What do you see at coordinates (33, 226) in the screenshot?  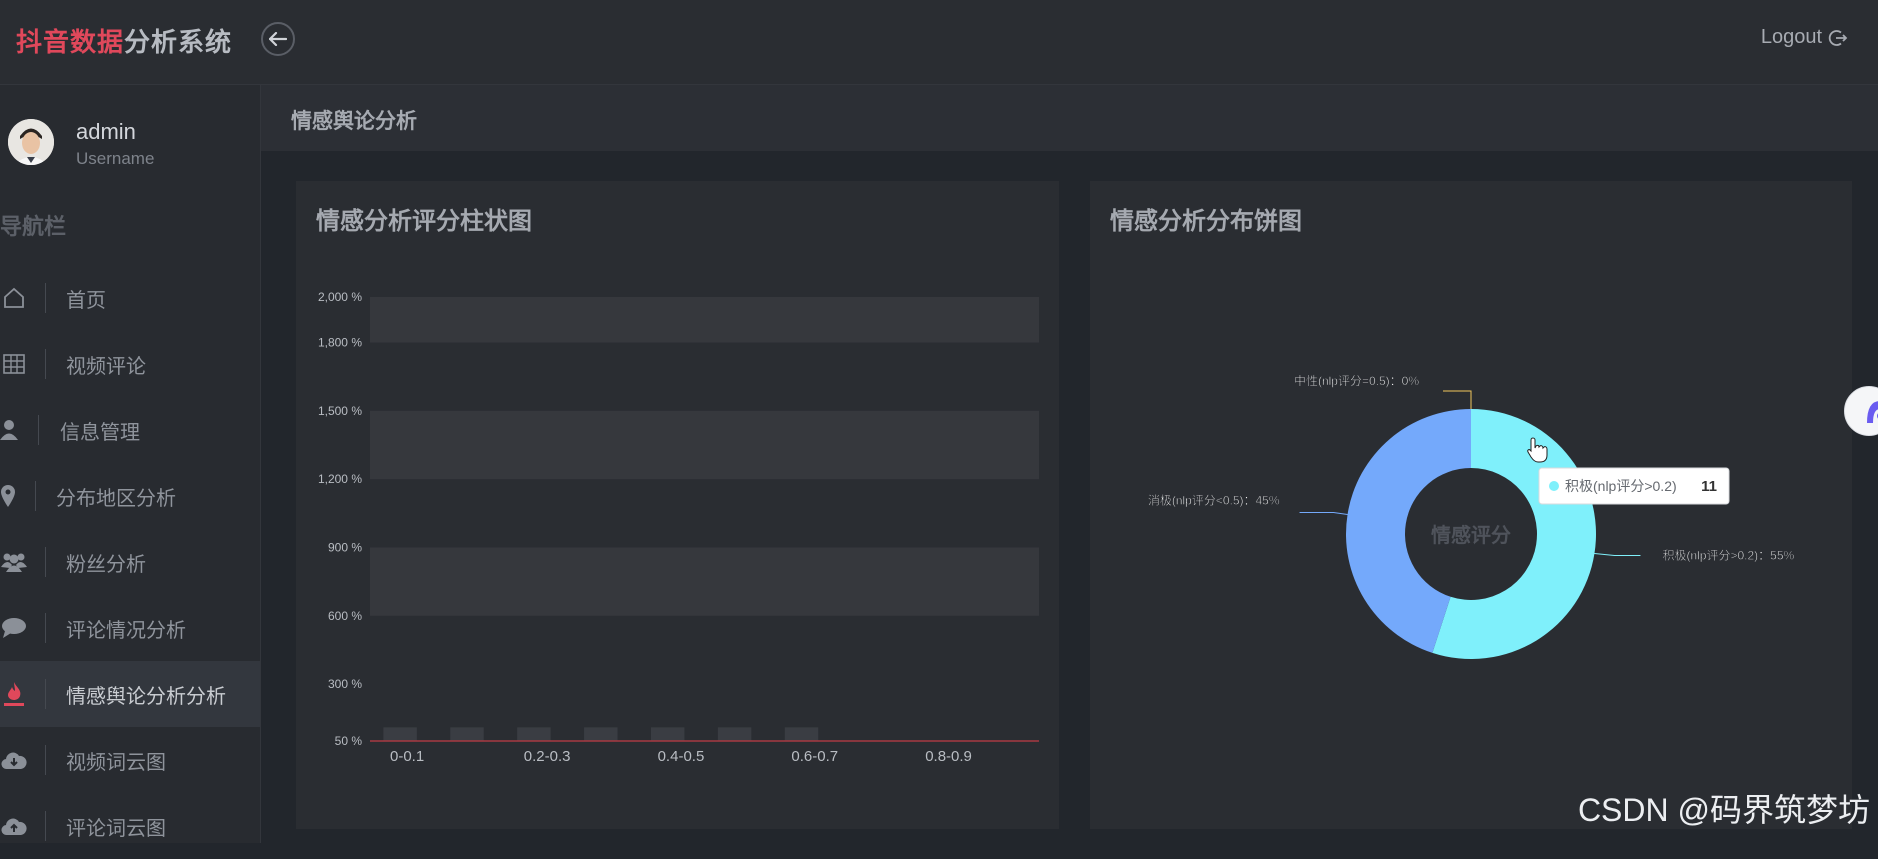 I see `nav-title: 导航栏` at bounding box center [33, 226].